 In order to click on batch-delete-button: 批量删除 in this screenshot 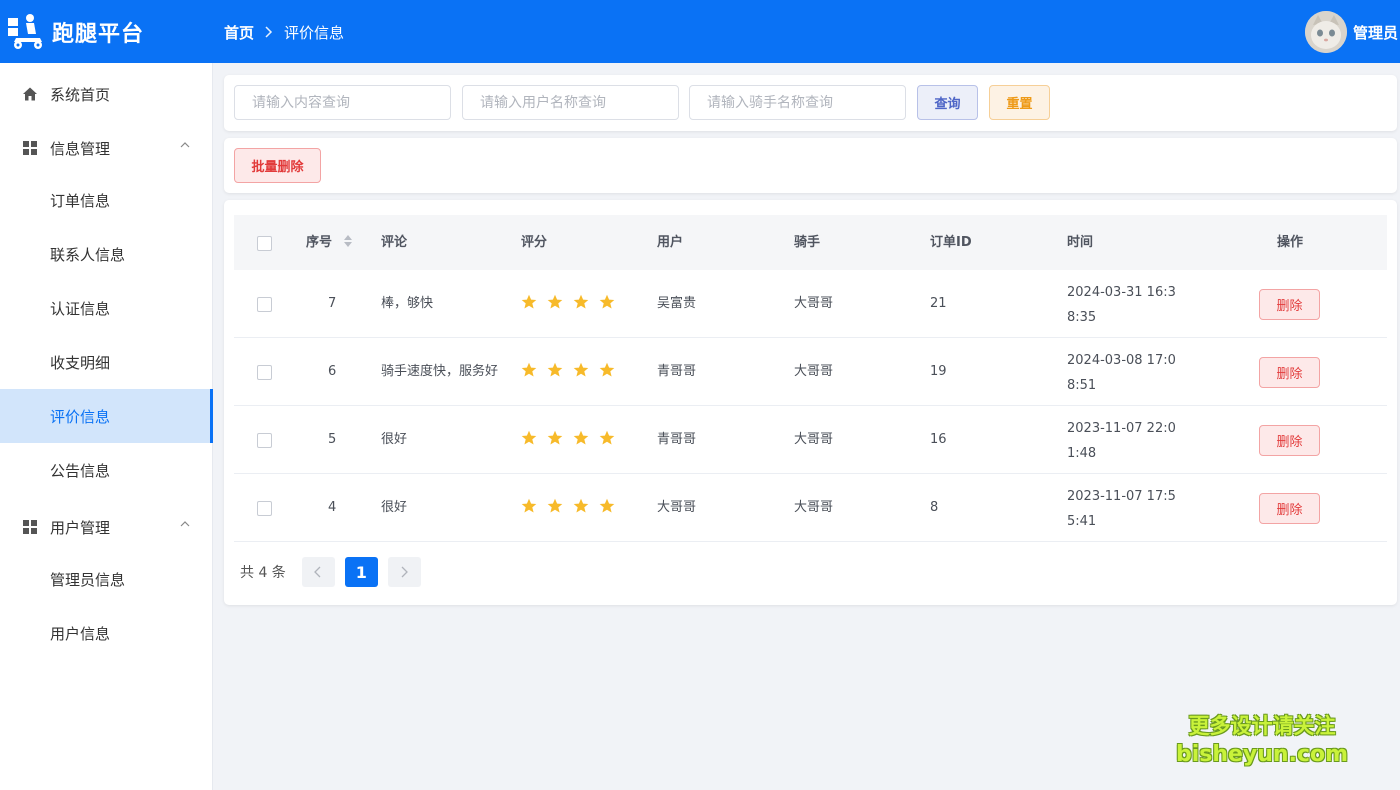, I will do `click(277, 165)`.